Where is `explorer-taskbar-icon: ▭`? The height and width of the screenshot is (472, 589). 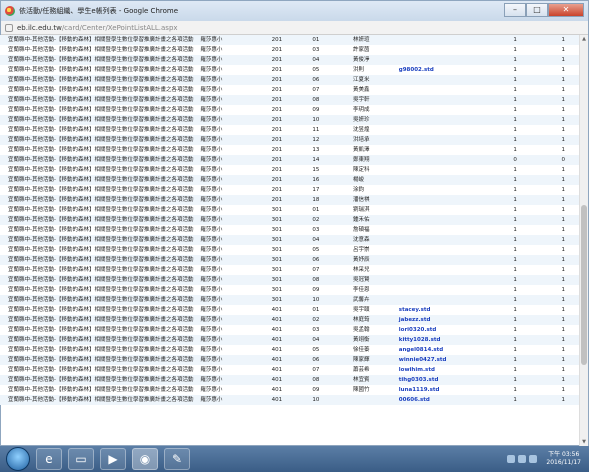
explorer-taskbar-icon: ▭ is located at coordinates (81, 459).